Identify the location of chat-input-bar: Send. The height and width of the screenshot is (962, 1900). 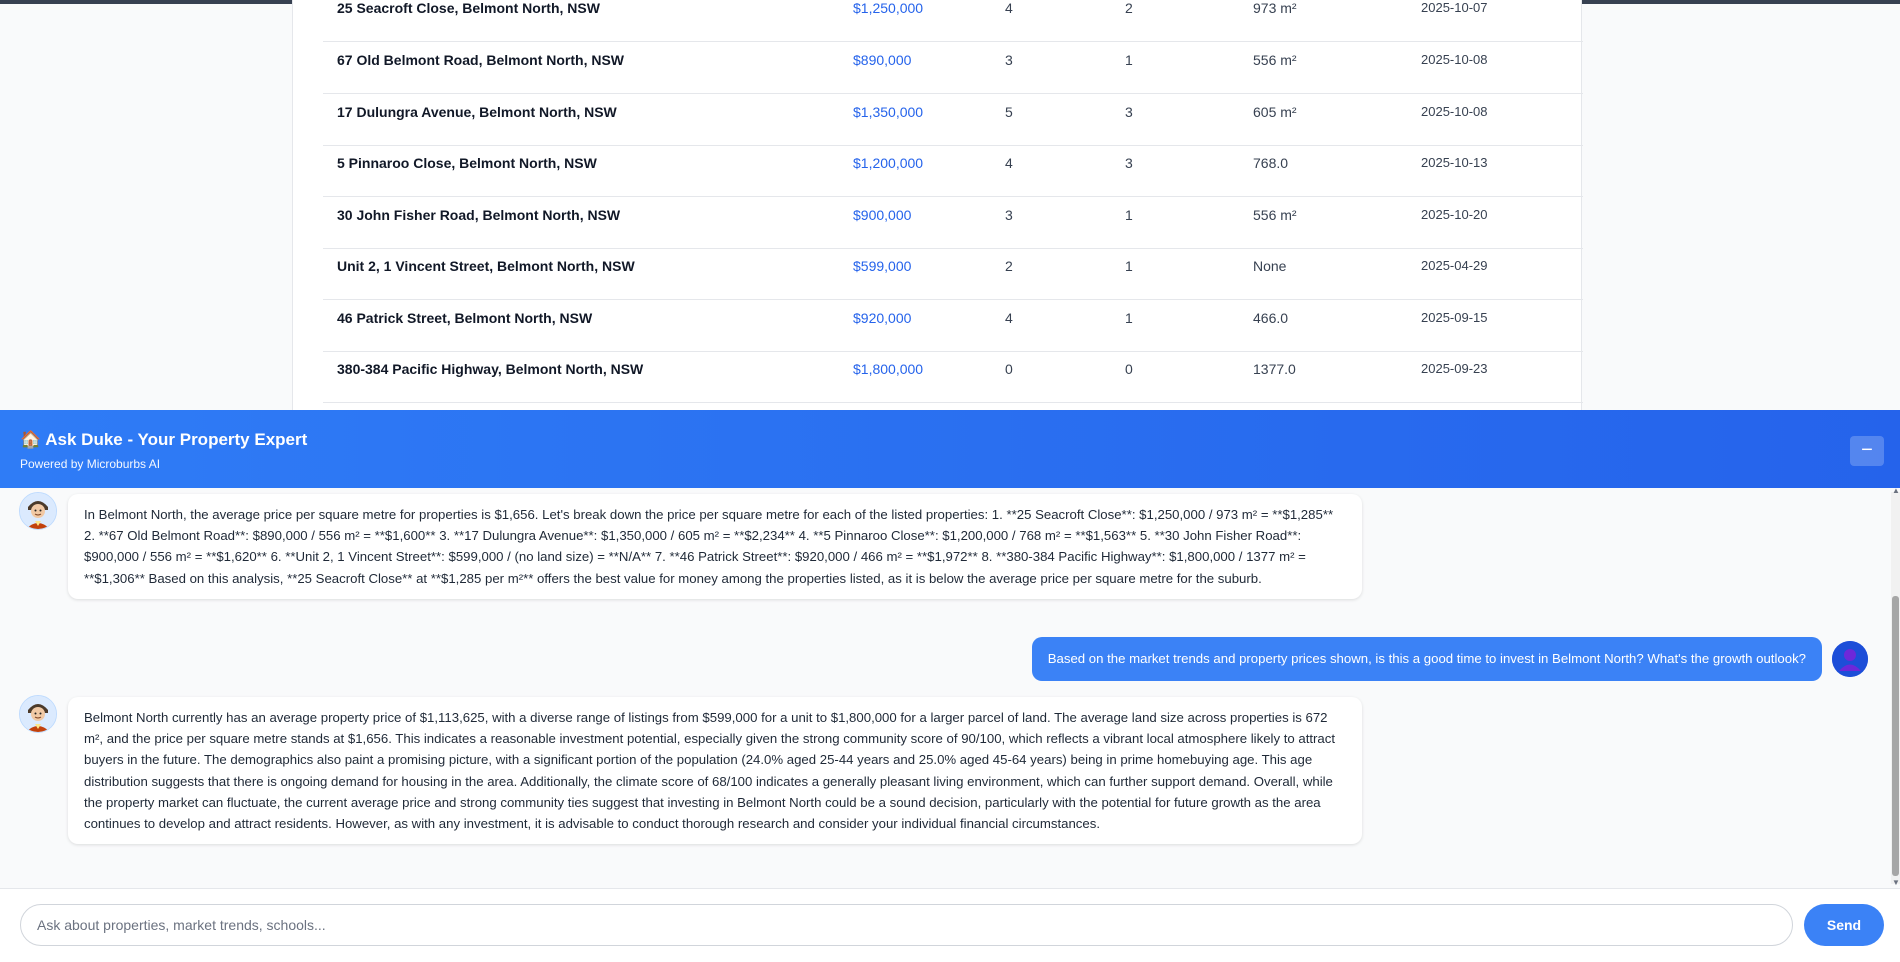
(950, 925).